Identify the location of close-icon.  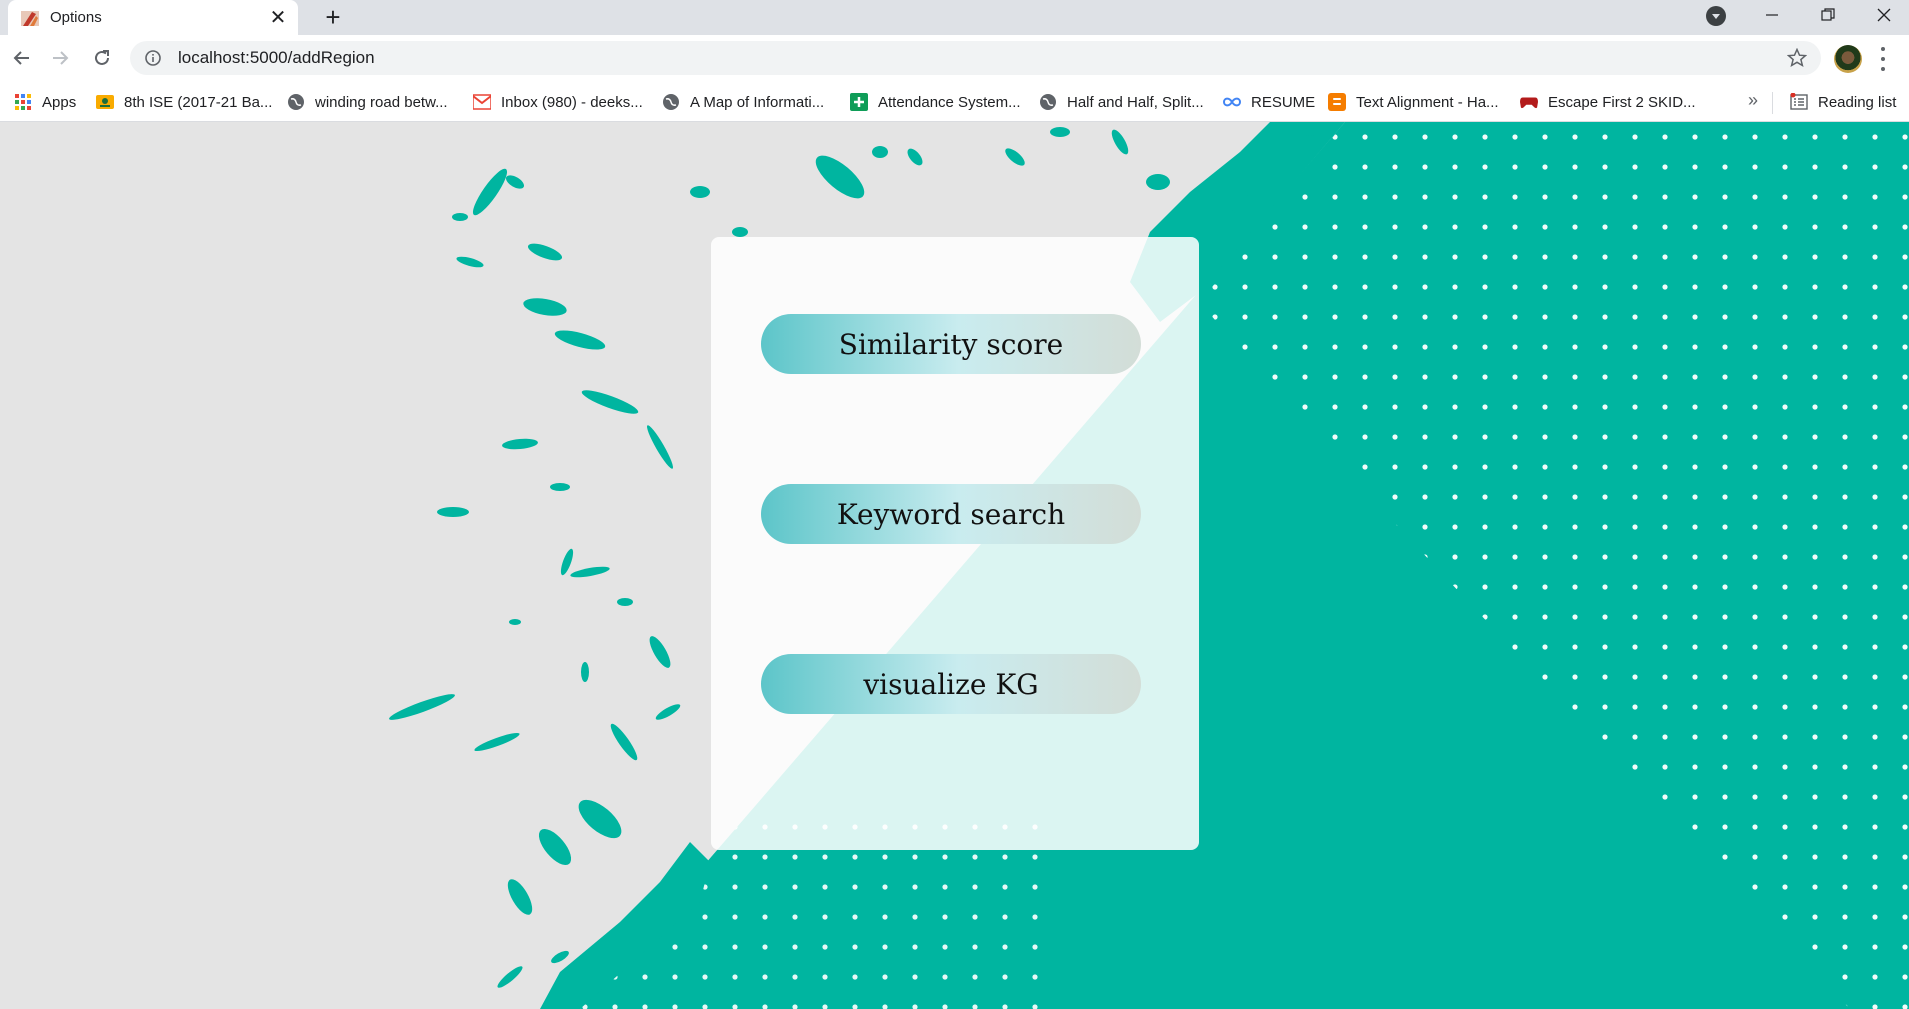
(1884, 15).